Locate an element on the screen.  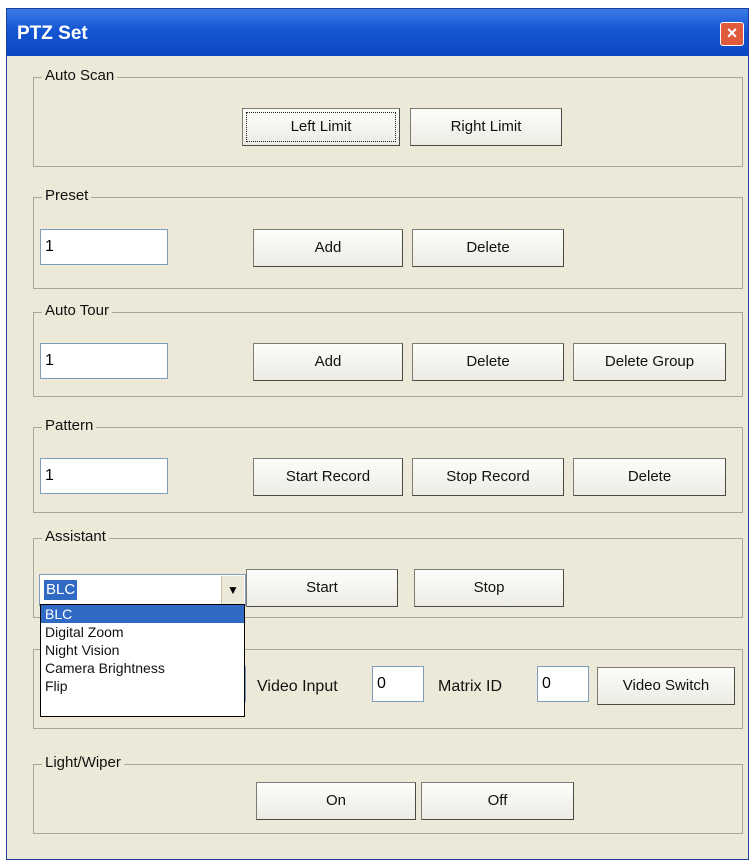
stop-record-button: Stop Record is located at coordinates (488, 477).